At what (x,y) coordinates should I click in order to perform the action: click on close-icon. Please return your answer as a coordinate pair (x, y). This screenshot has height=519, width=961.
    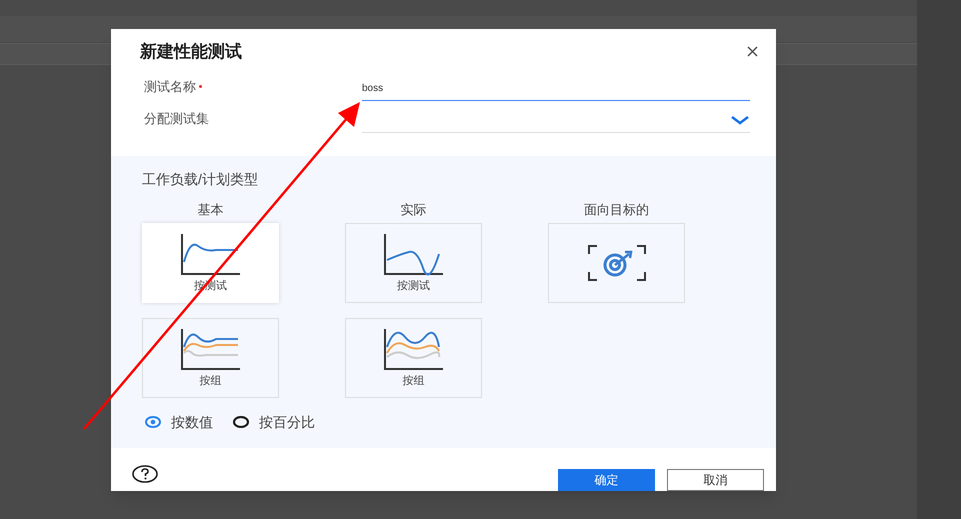
    Looking at the image, I should click on (752, 52).